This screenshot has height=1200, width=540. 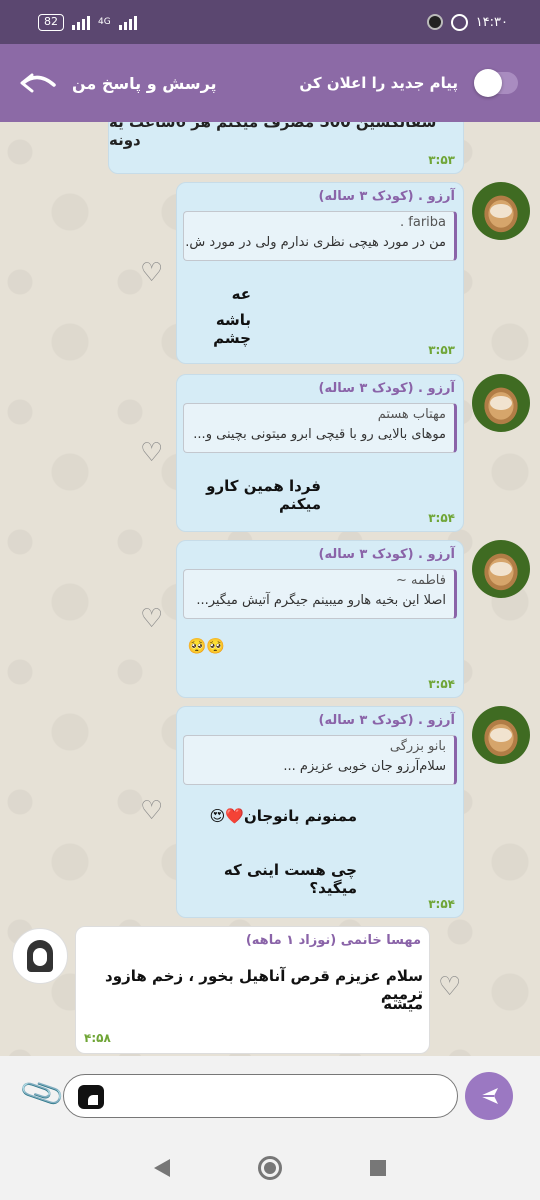 I want to click on message-text: چی هست اینی که میگید؟, so click(x=290, y=879).